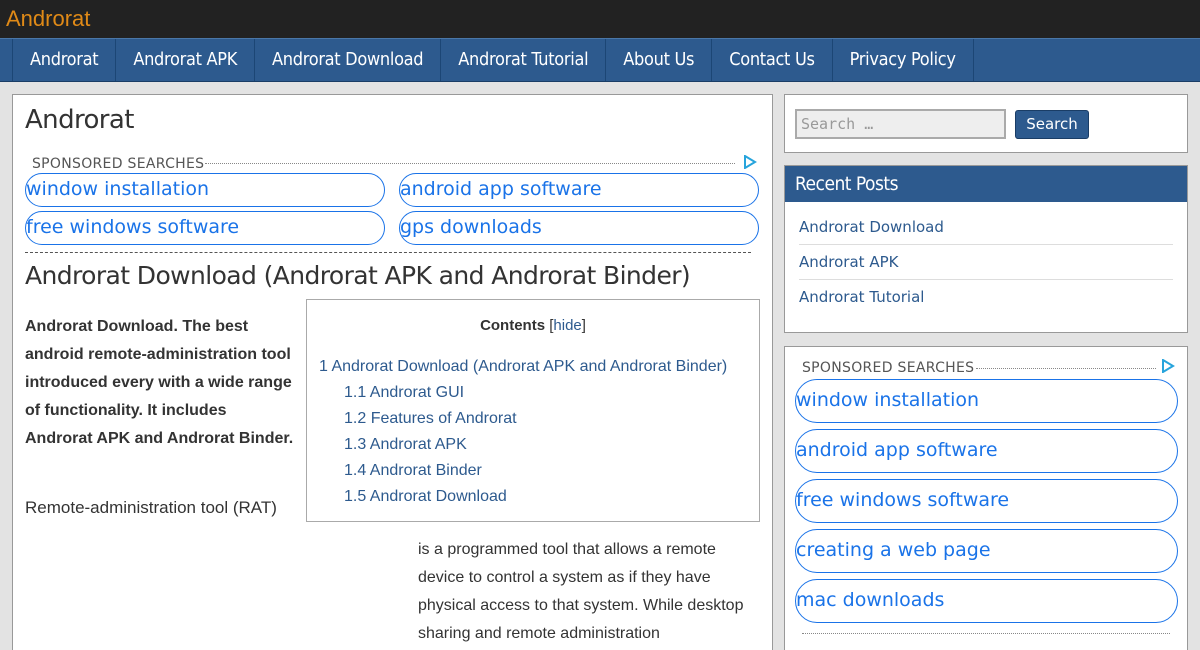 The height and width of the screenshot is (650, 1200). Describe the element at coordinates (413, 471) in the screenshot. I see `toc-item: 1.4 Androrat Binder` at that location.